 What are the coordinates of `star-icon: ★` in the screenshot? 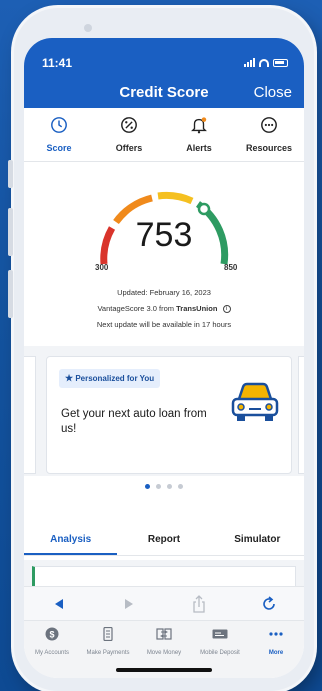 It's located at (69, 378).